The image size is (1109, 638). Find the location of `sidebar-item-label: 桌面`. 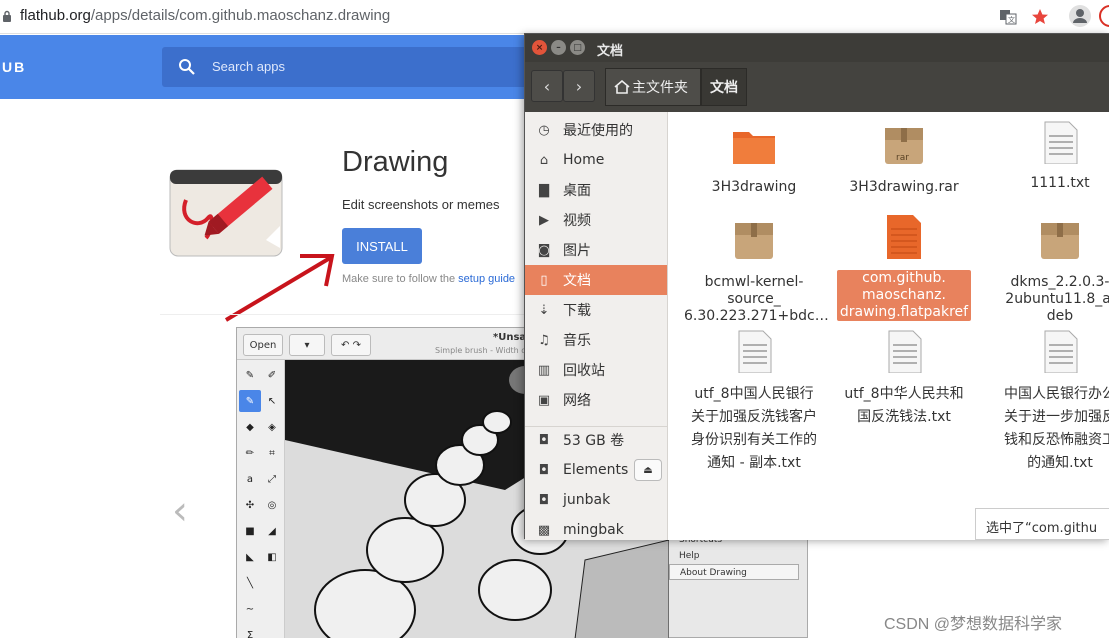

sidebar-item-label: 桌面 is located at coordinates (577, 191).